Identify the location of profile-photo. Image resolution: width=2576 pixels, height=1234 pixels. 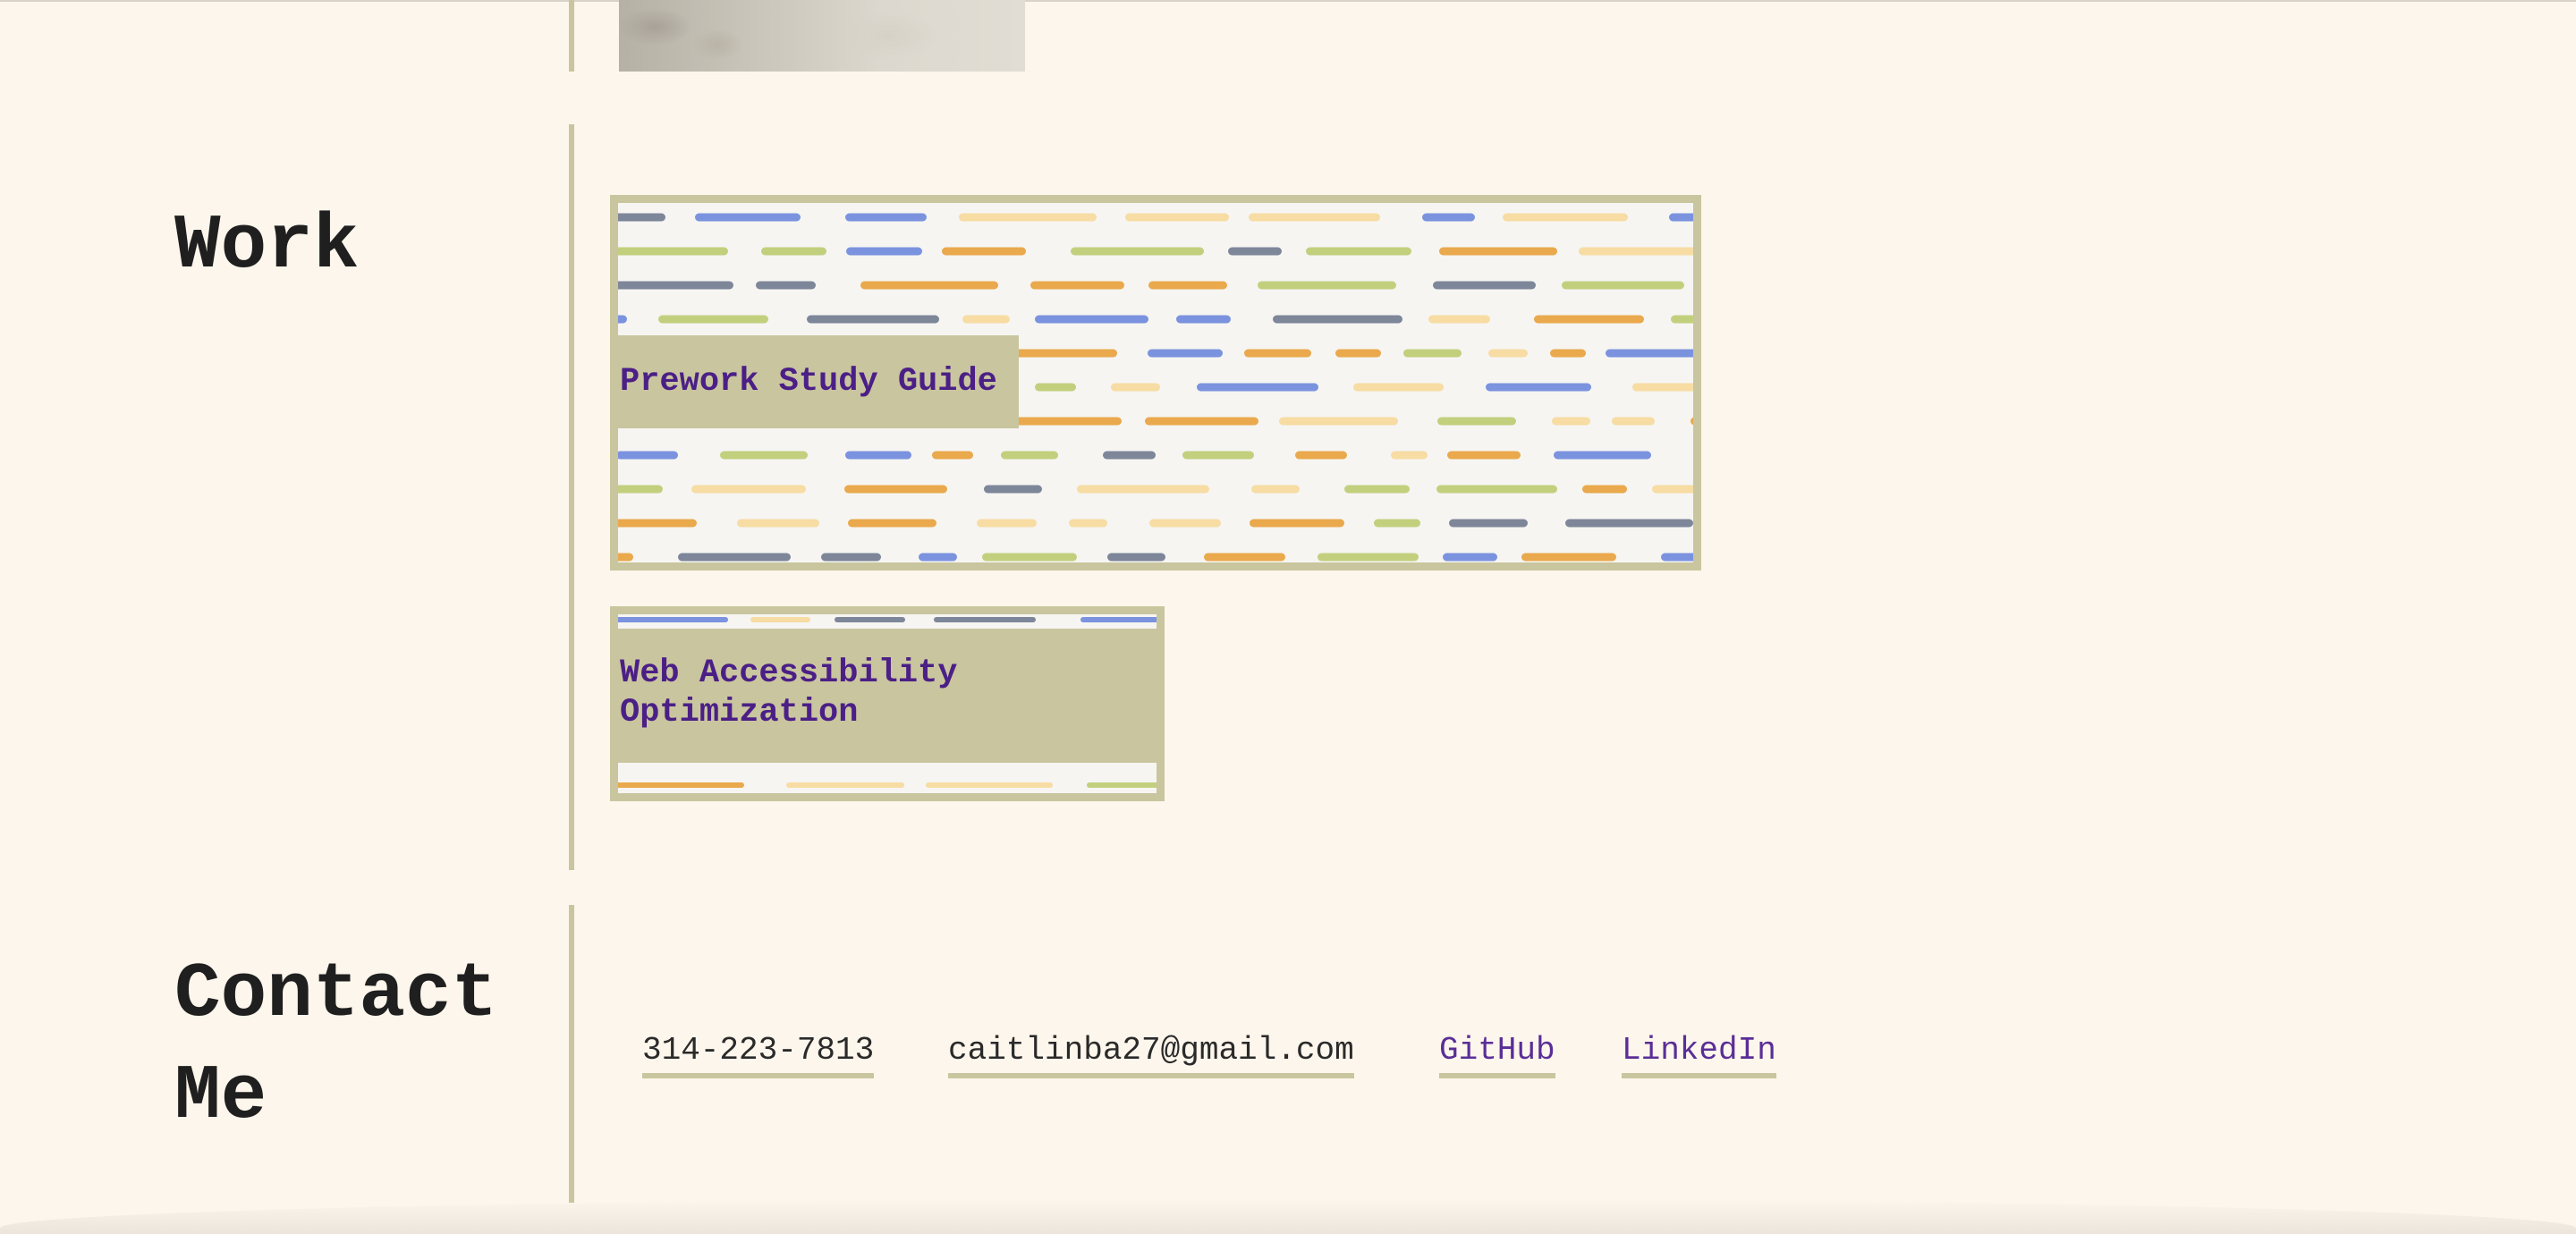
(822, 36).